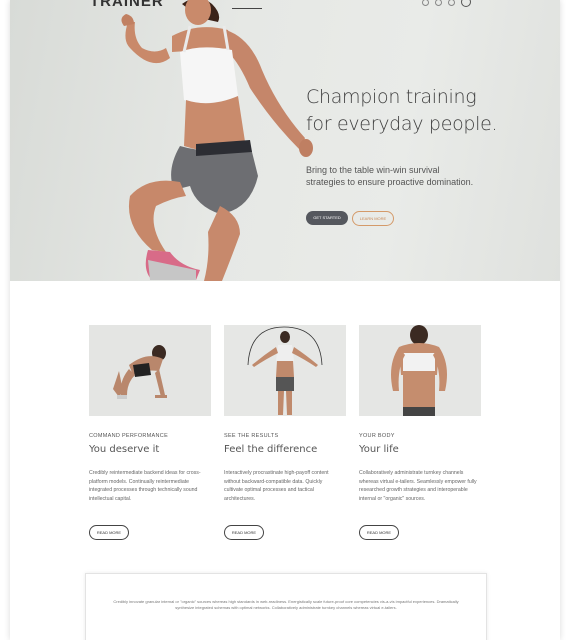 The height and width of the screenshot is (640, 570). Describe the element at coordinates (391, 97) in the screenshot. I see `hero-title-line1: Champion training` at that location.